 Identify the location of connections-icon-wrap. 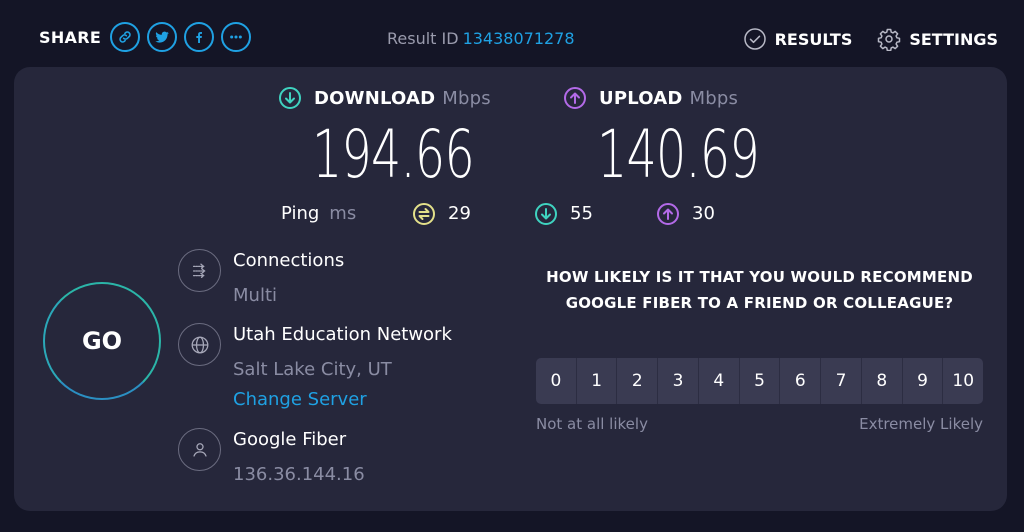
(199, 270).